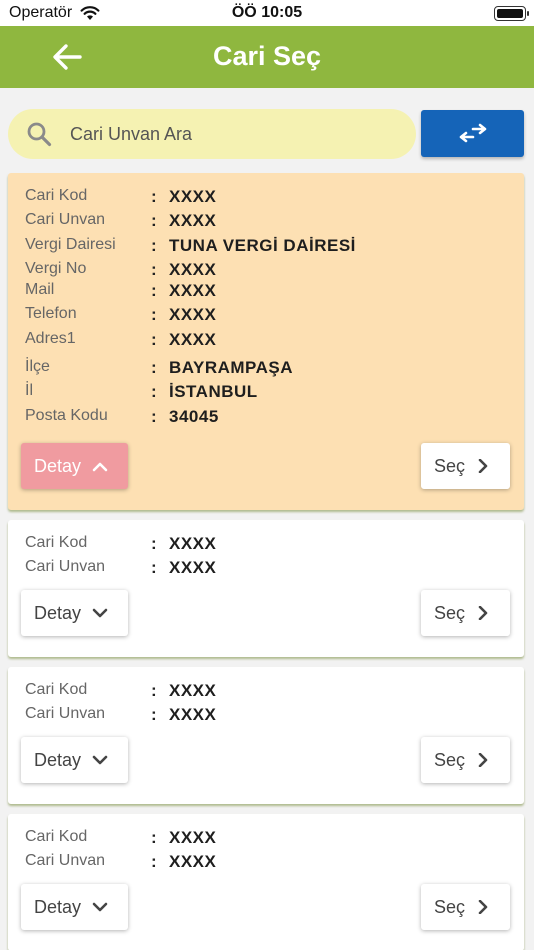 This screenshot has height=950, width=534. I want to click on chevron-up-icon, so click(100, 467).